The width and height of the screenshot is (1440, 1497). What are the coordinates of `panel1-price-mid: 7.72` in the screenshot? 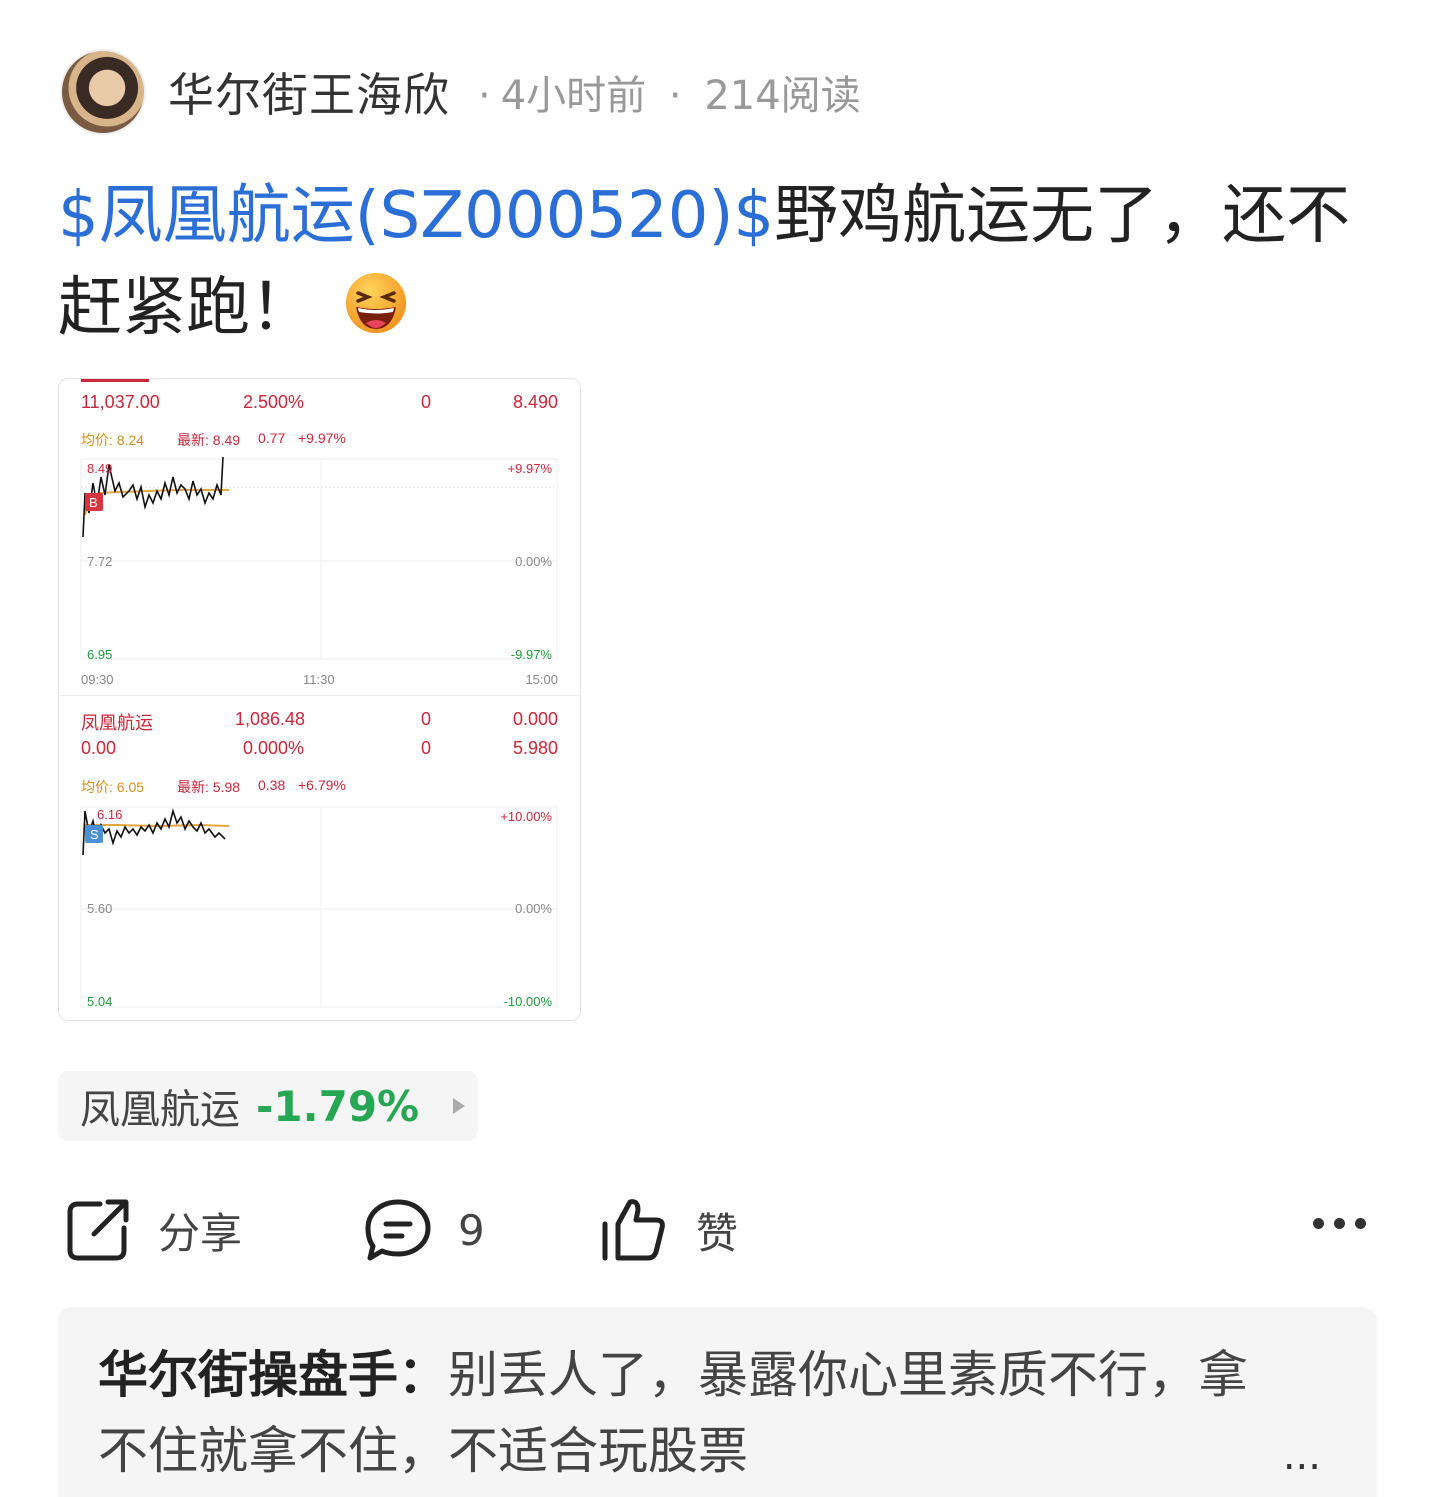 It's located at (100, 561).